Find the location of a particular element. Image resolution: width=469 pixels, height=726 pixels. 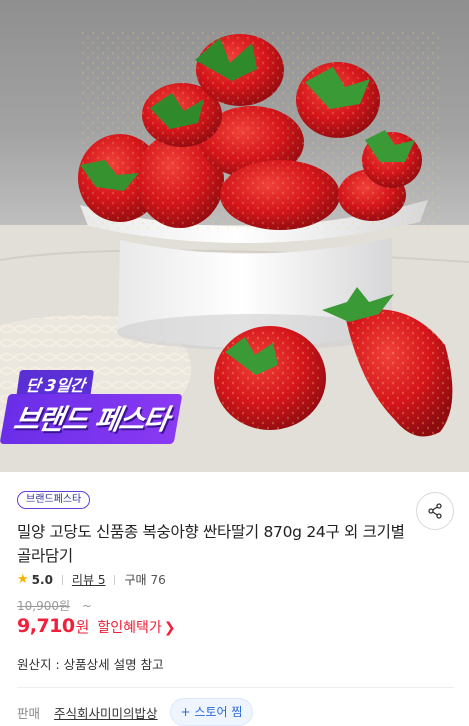

original-price: 10,900원 is located at coordinates (44, 606).